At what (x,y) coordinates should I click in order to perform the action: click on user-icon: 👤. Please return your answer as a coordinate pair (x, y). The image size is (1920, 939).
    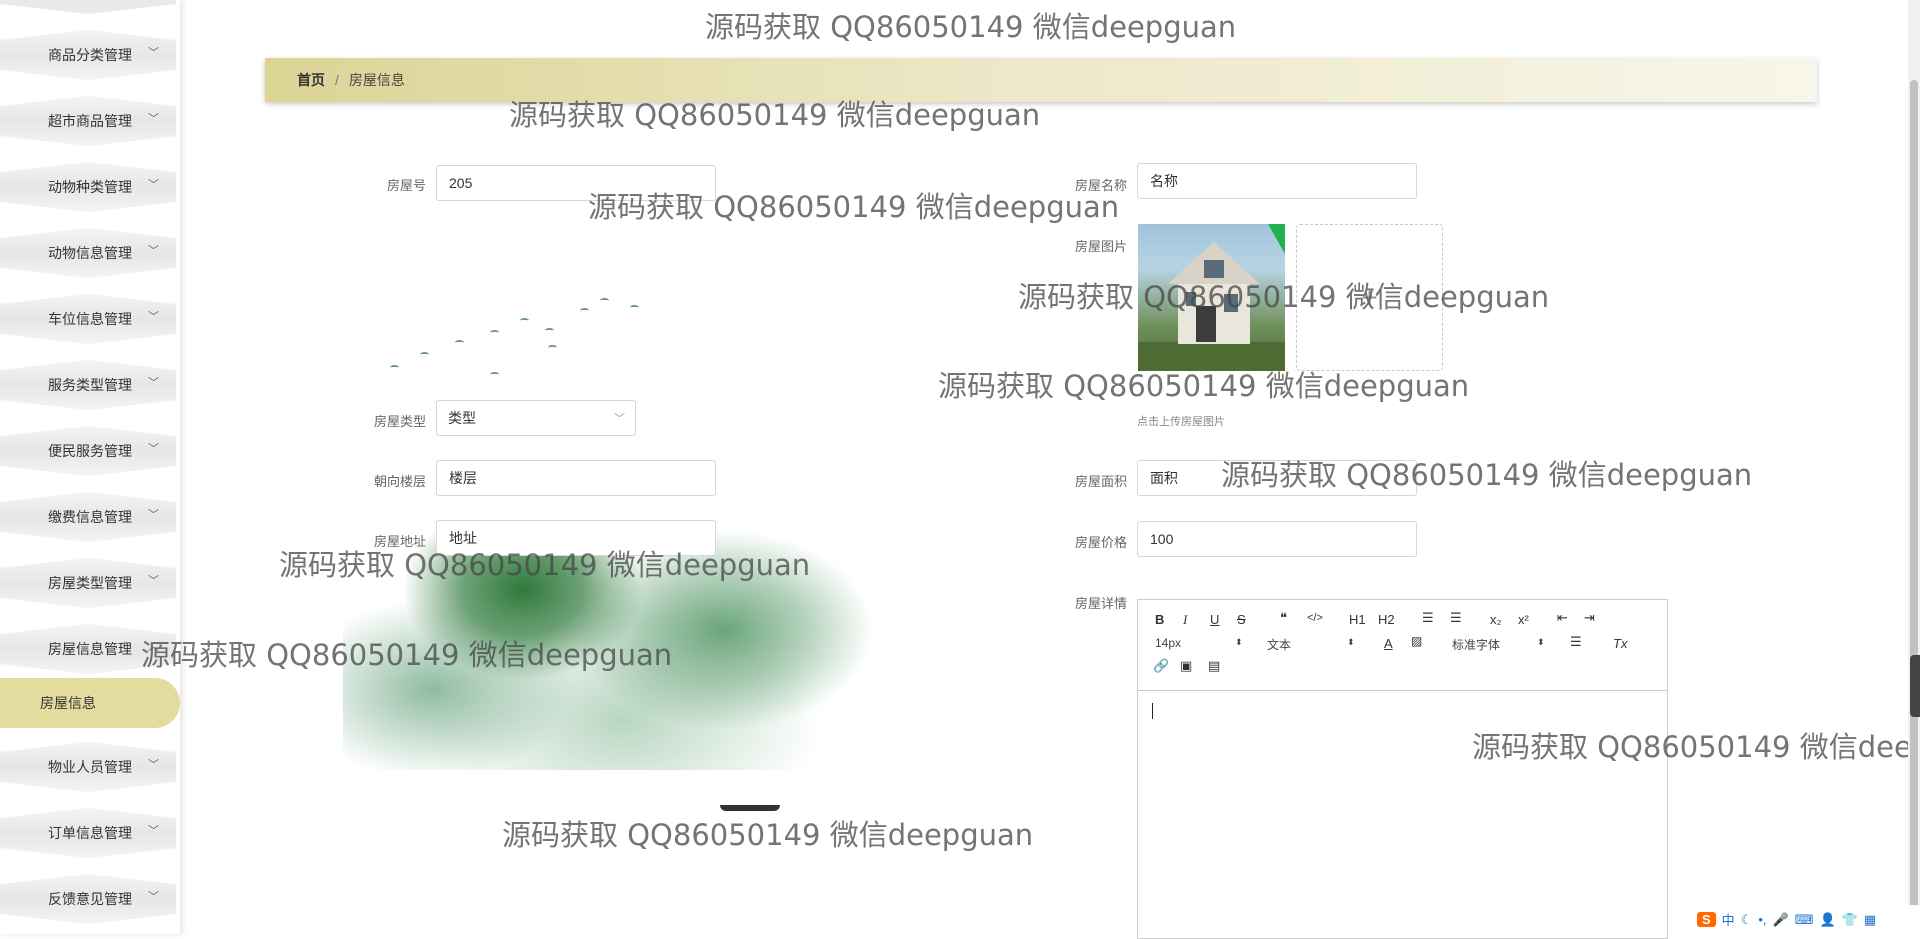
    Looking at the image, I should click on (1827, 920).